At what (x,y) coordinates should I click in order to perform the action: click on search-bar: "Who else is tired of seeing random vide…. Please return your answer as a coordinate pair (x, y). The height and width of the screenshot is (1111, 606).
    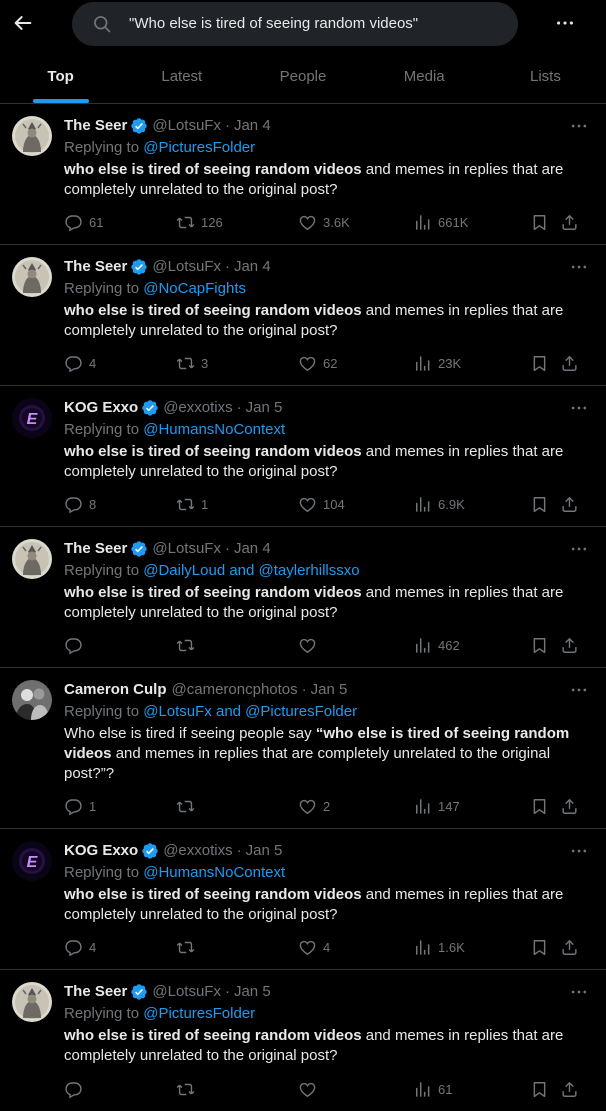
    Looking at the image, I should click on (295, 24).